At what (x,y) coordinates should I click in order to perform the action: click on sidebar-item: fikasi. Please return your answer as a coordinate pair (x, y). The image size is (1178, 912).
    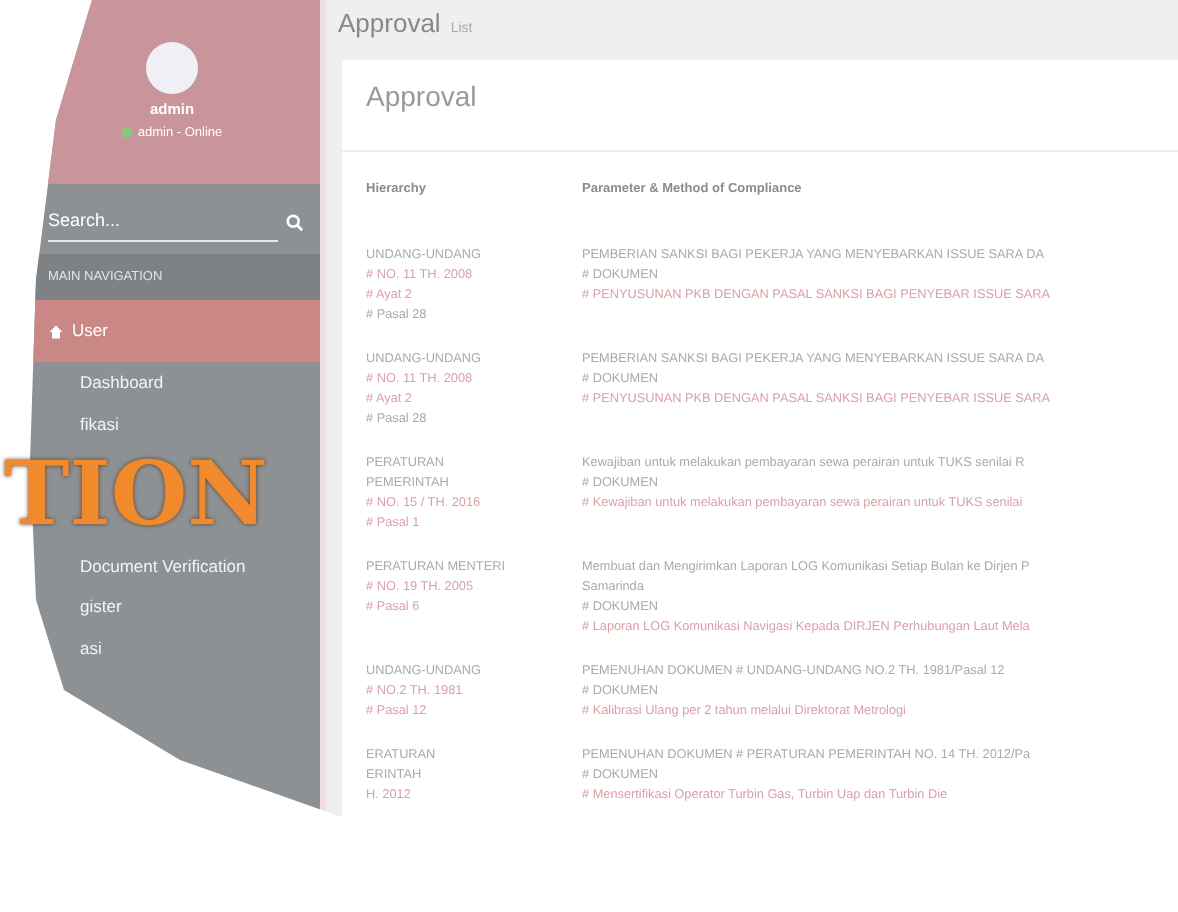
    Looking at the image, I should click on (160, 424).